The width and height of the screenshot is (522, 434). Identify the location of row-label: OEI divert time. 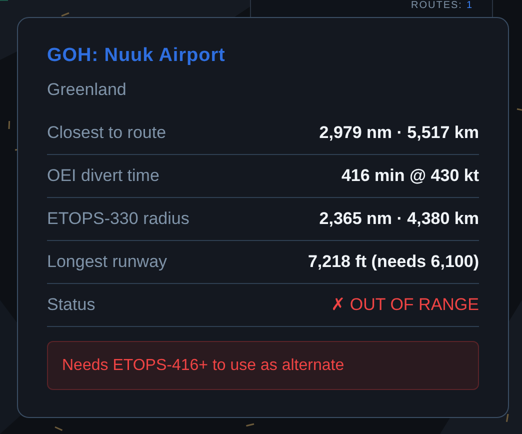
(103, 176).